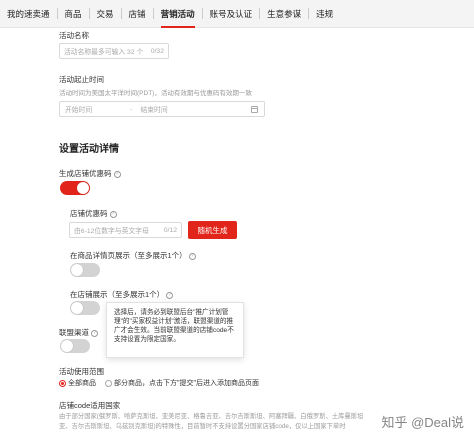 The width and height of the screenshot is (474, 435). Describe the element at coordinates (137, 14) in the screenshot. I see `nav-store: 店铺` at that location.